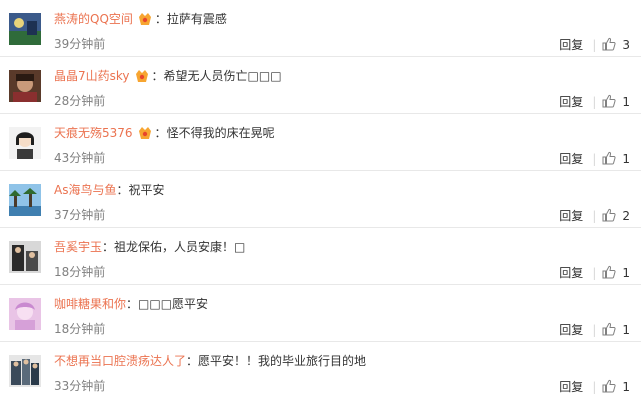  Describe the element at coordinates (220, 133) in the screenshot. I see `comment-text: 怪不得我的床在晃呢` at that location.